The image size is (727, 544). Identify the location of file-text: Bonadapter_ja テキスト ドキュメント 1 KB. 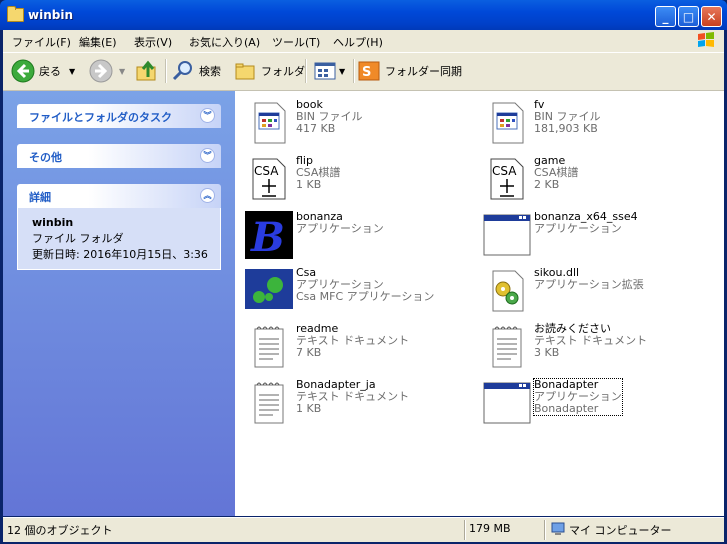
(352, 397).